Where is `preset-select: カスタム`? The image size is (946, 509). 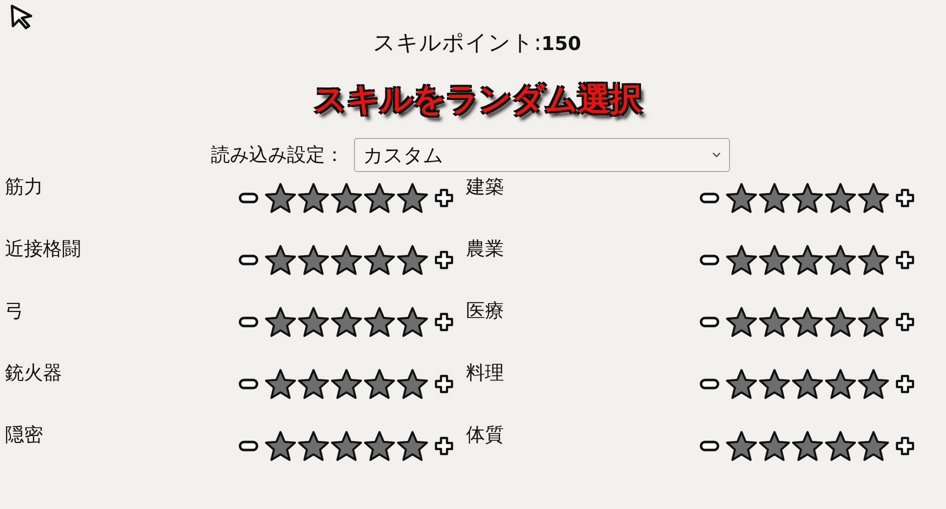
preset-select: カスタム is located at coordinates (542, 155).